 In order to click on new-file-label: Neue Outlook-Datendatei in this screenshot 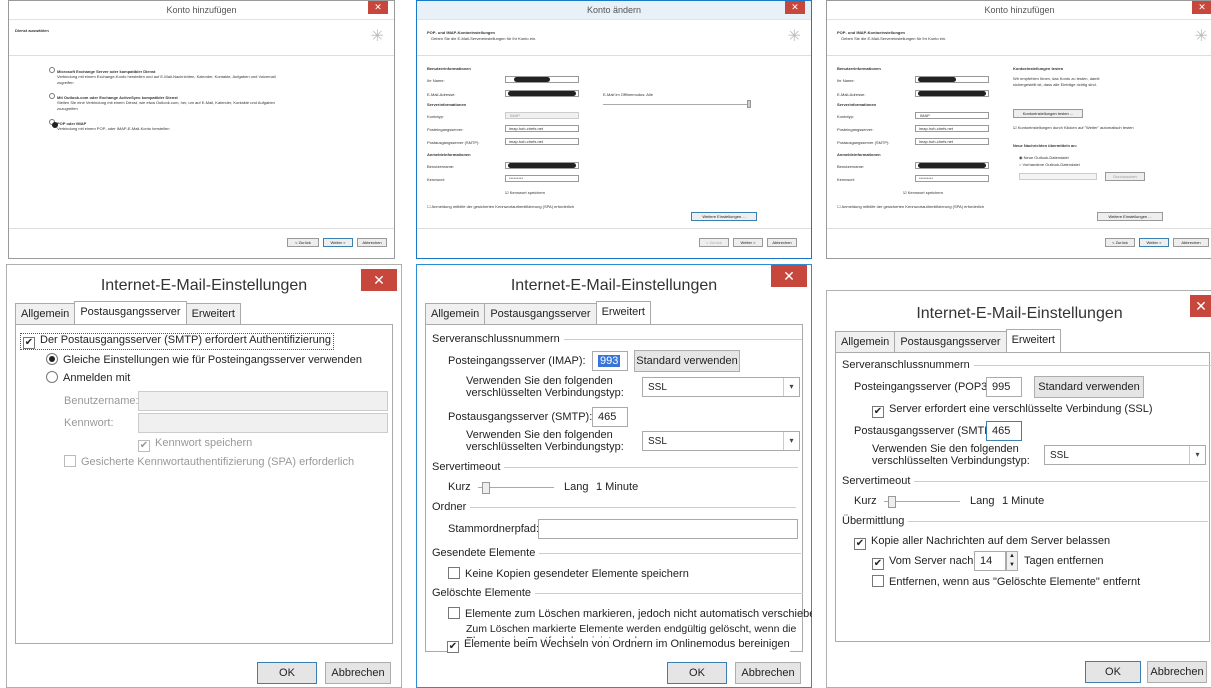, I will do `click(1046, 157)`.